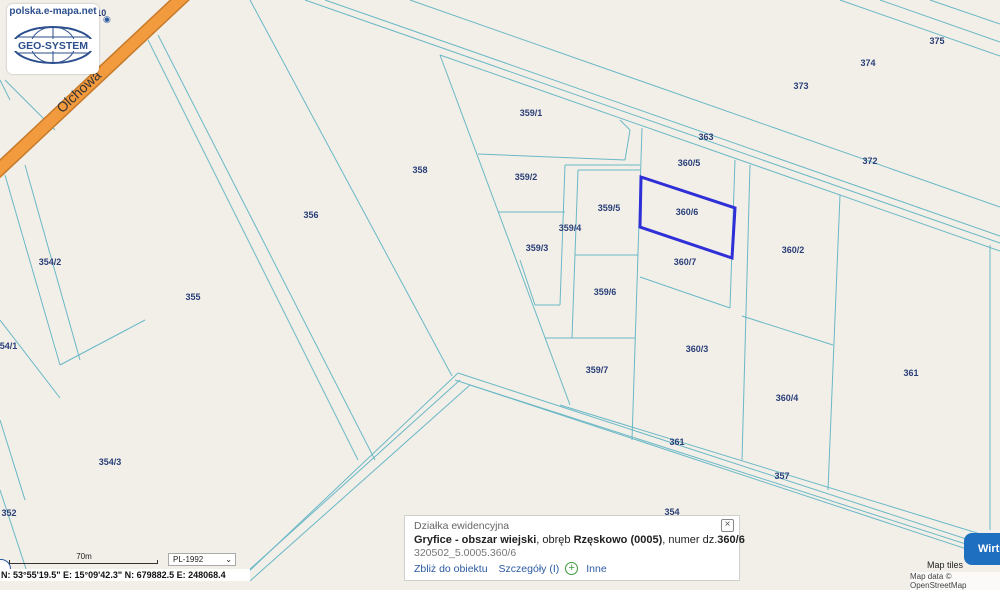 This screenshot has width=1000, height=590. What do you see at coordinates (83, 562) in the screenshot?
I see `scale-bar-line` at bounding box center [83, 562].